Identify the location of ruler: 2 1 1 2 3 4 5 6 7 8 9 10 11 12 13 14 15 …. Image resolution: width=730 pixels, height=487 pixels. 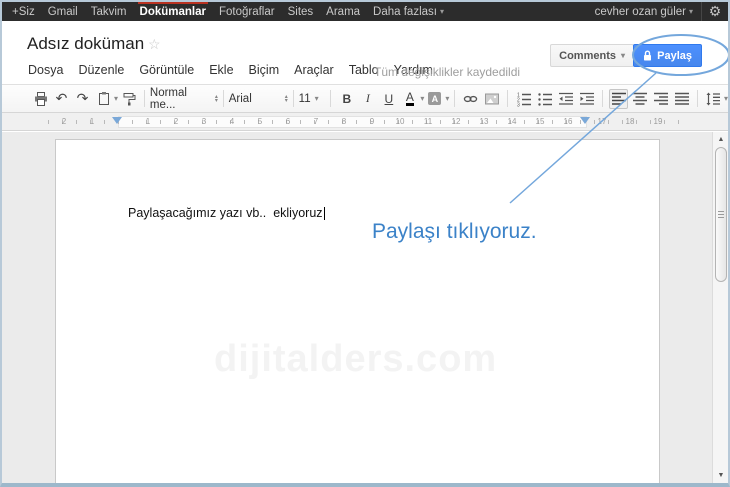
(365, 122).